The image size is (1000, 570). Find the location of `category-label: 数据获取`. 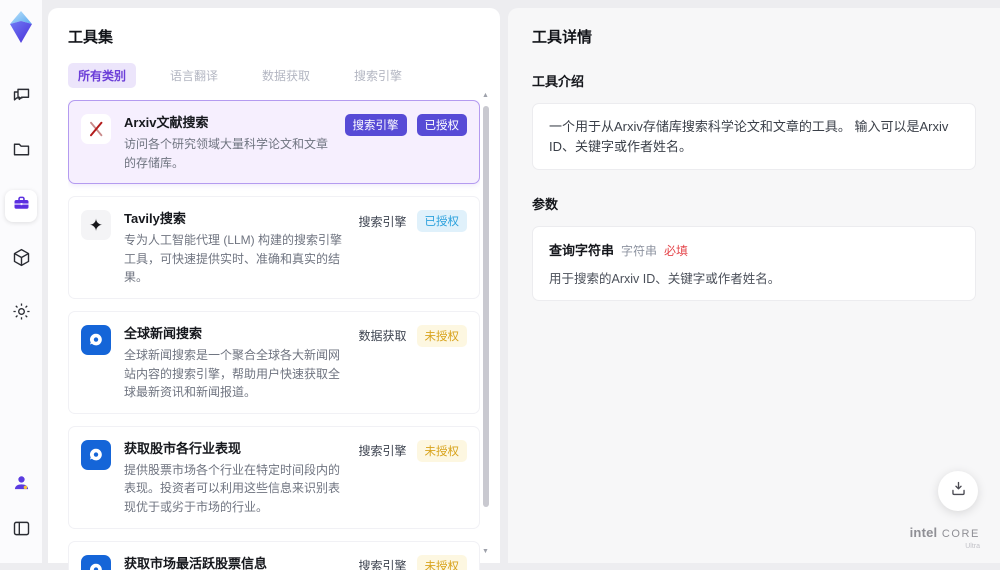

category-label: 数据获取 is located at coordinates (382, 336).